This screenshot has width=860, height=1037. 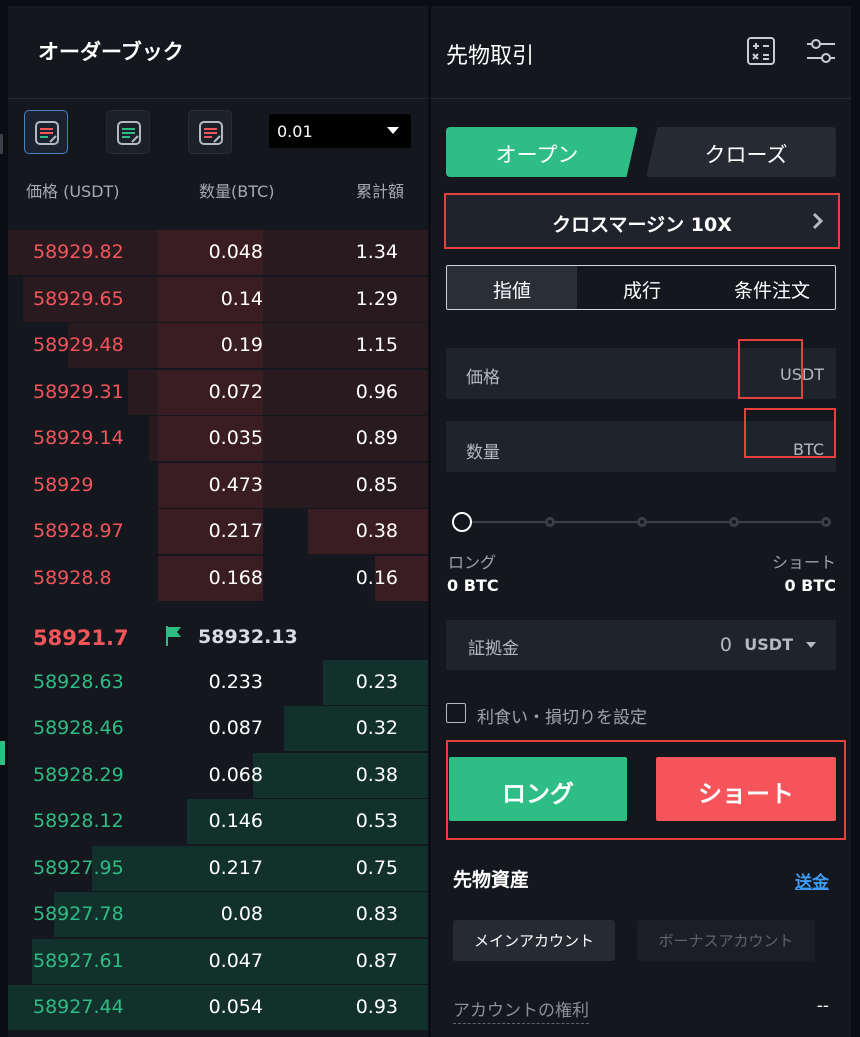 I want to click on tab-open-label: オープン, so click(x=537, y=155).